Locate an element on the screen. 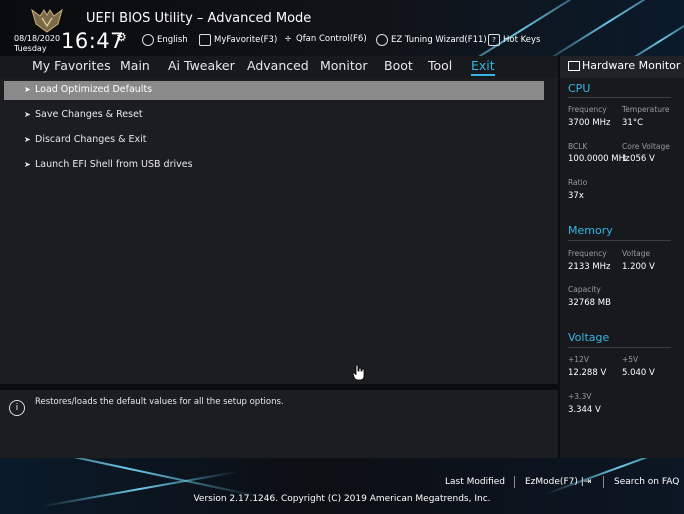 This screenshot has width=684, height=514. v5-label: +5V is located at coordinates (630, 359).